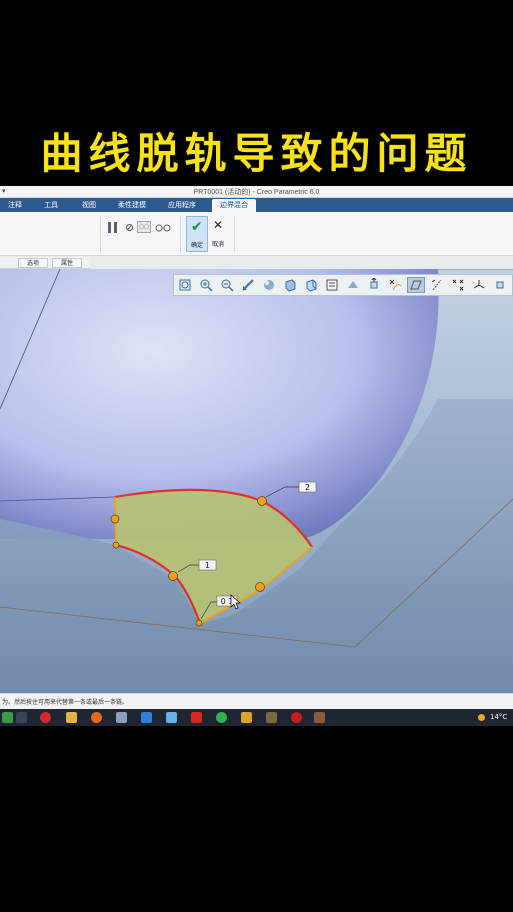 The width and height of the screenshot is (513, 912). Describe the element at coordinates (256, 717) in the screenshot. I see `windows-taskbar: 14°C` at that location.